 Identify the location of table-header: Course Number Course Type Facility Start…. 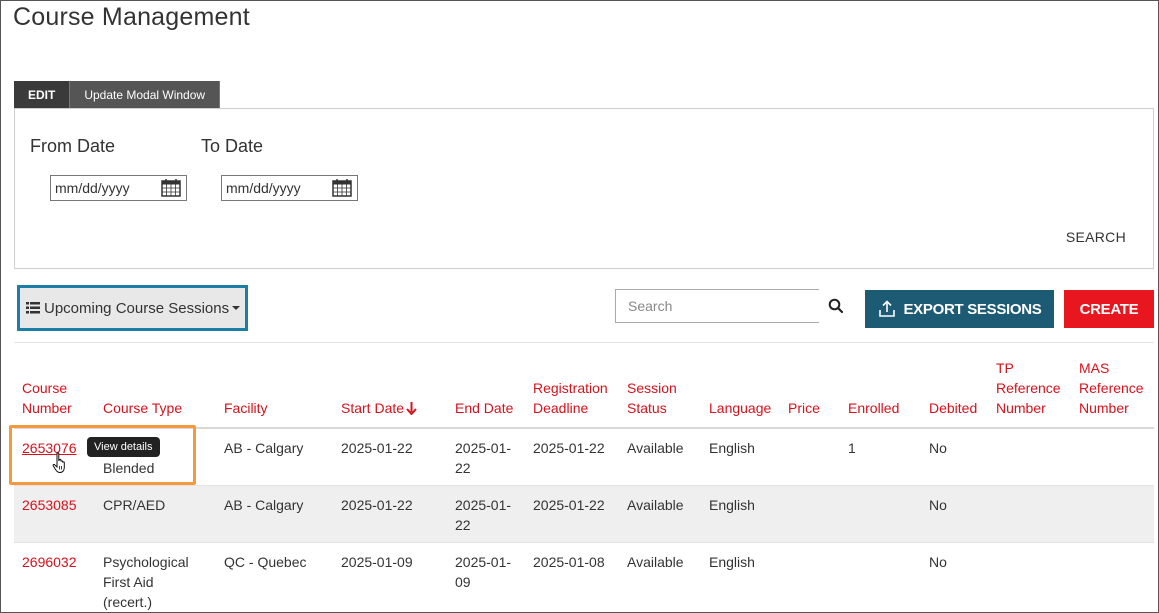
(584, 391).